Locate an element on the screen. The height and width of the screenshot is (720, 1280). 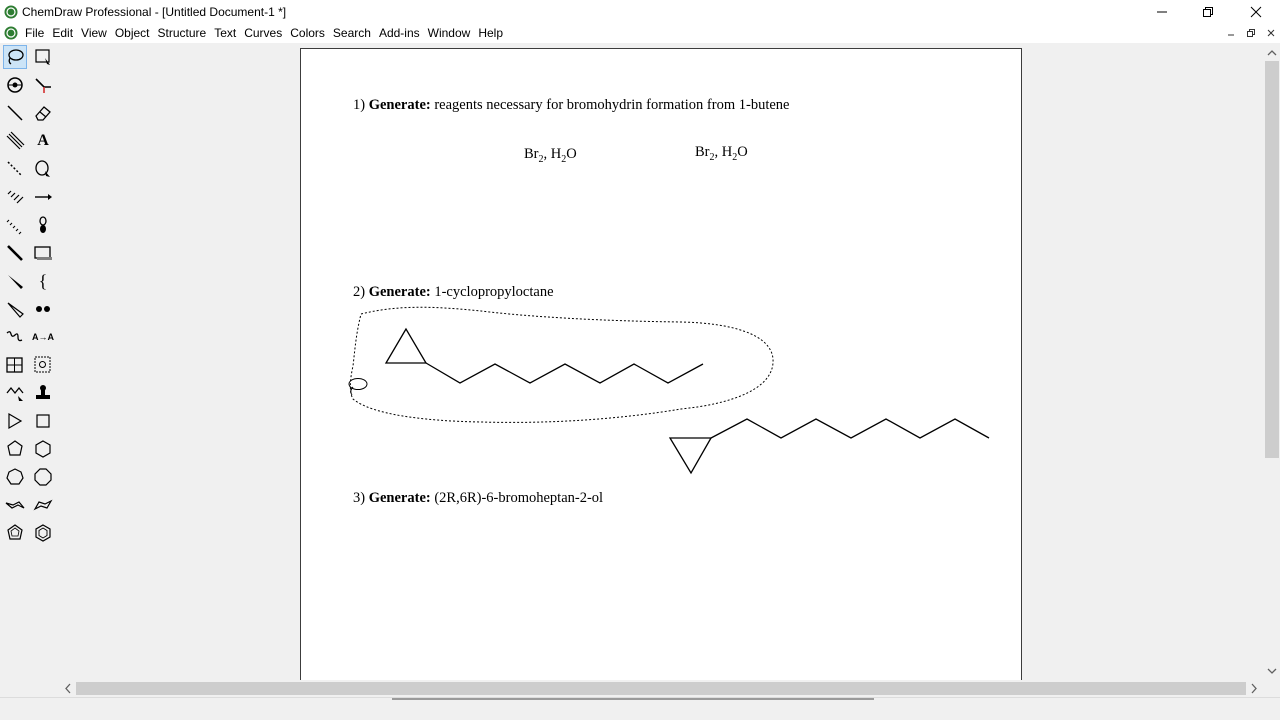
menu-structure: Structure is located at coordinates (182, 33).